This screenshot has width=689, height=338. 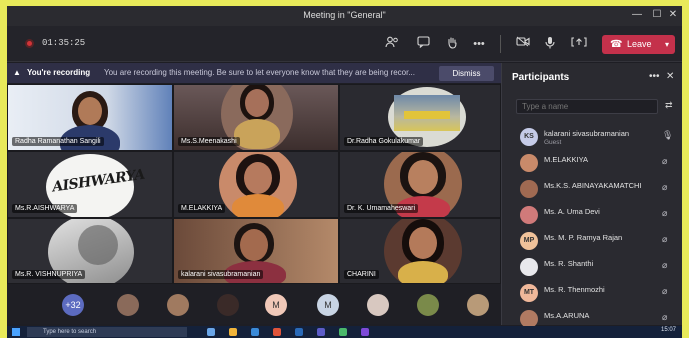 What do you see at coordinates (593, 185) in the screenshot?
I see `participant-name: Ms.K.S. ABINAYAKAMATCHI` at bounding box center [593, 185].